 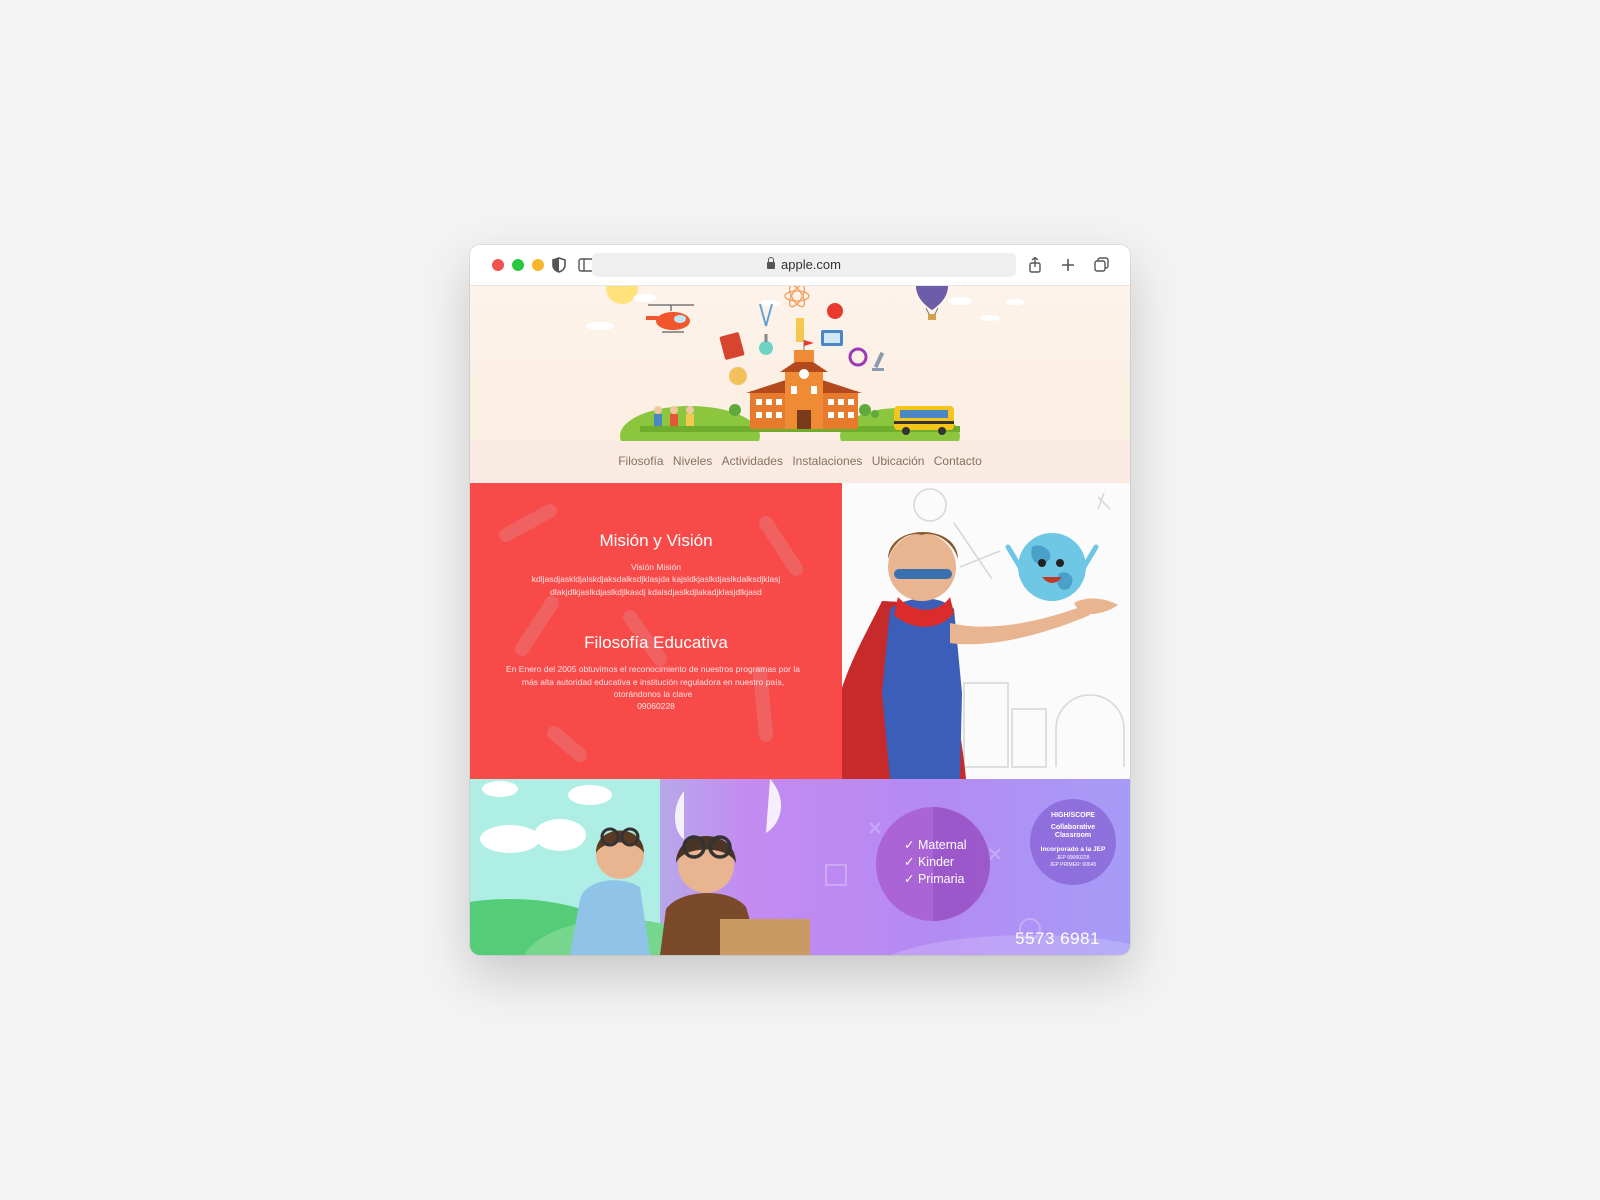 I want to click on superhero-image-panel, so click(x=986, y=631).